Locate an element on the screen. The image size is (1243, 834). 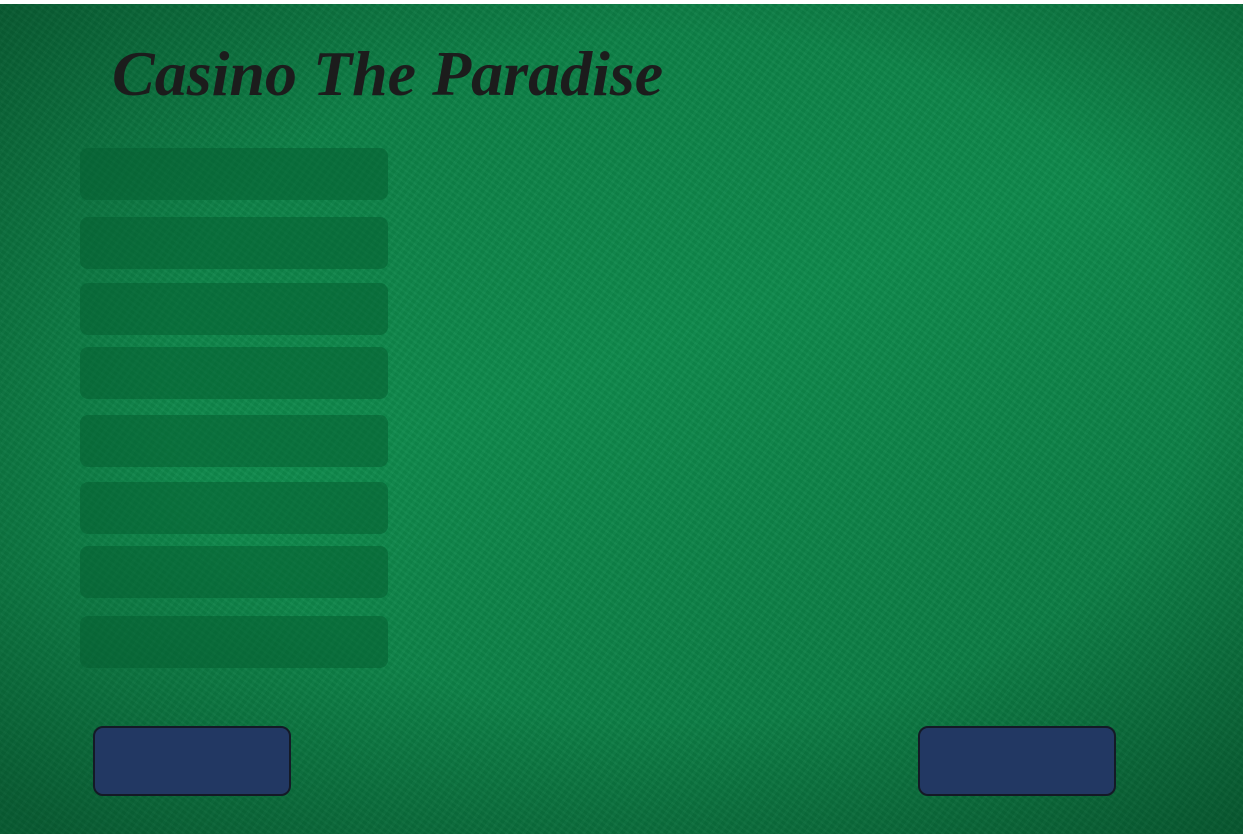
left-action-button is located at coordinates (192, 761).